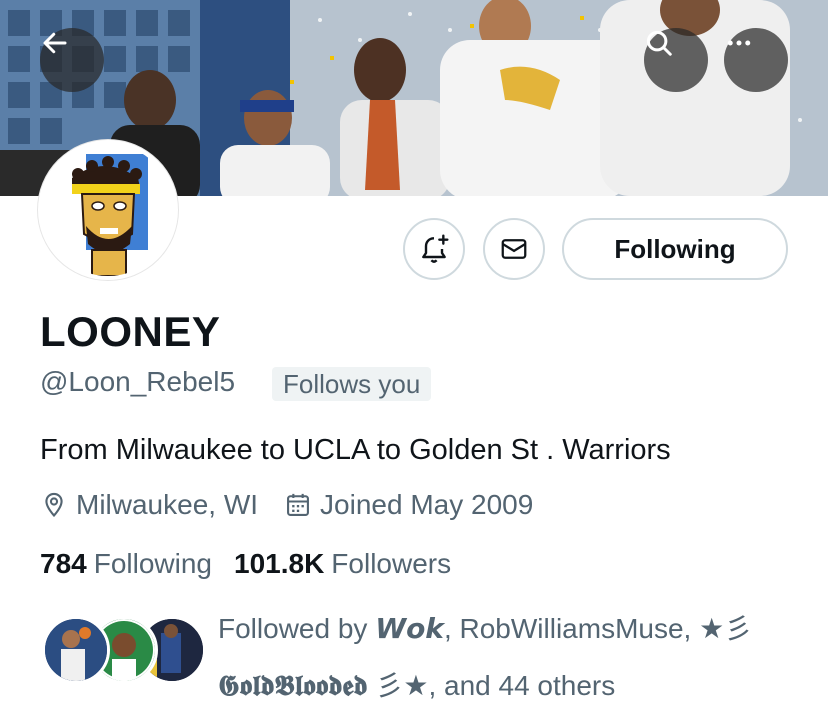 The image size is (828, 728). What do you see at coordinates (76, 650) in the screenshot?
I see `avatar` at bounding box center [76, 650].